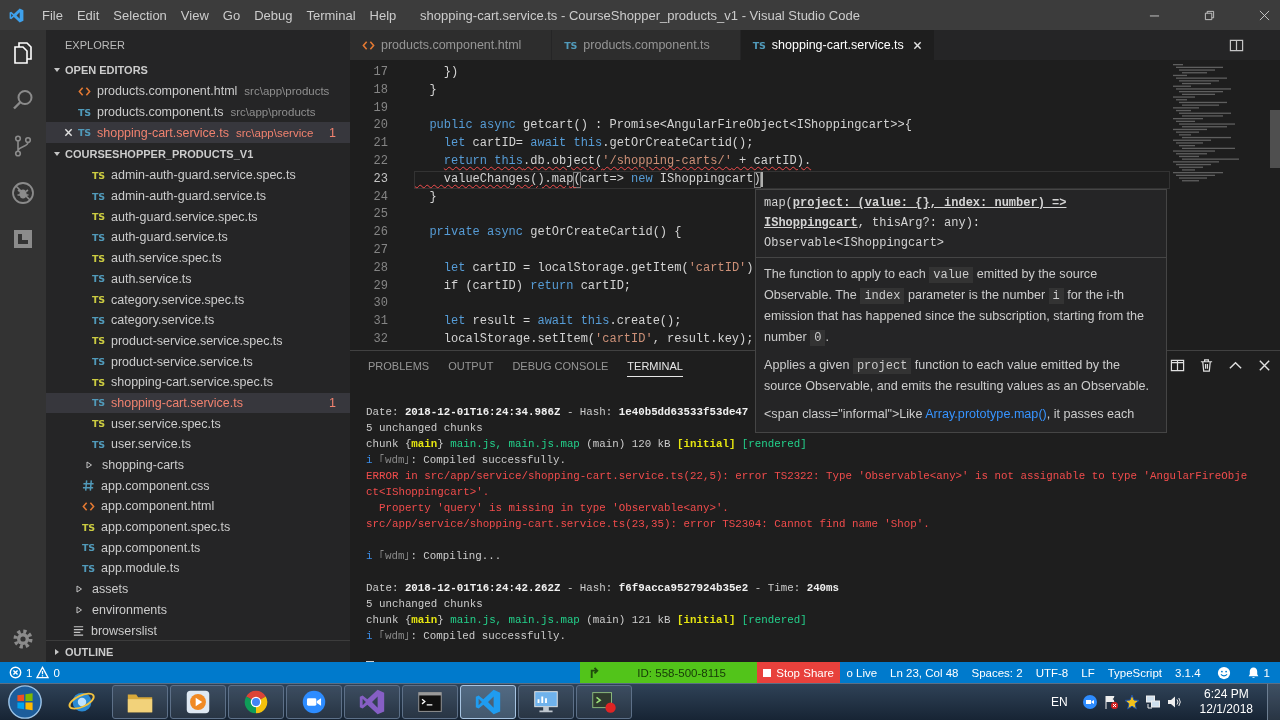 This screenshot has width=1280, height=720. Describe the element at coordinates (231, 15) in the screenshot. I see `menu-item: Go` at that location.